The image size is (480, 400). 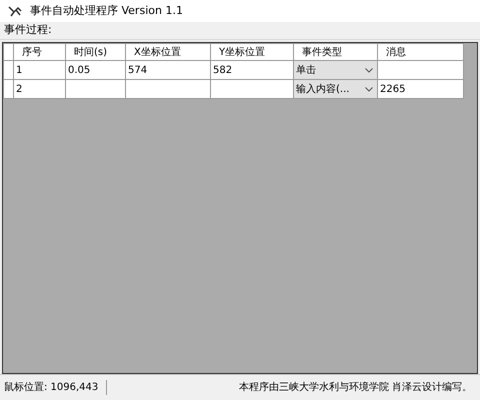 What do you see at coordinates (19, 89) in the screenshot?
I see `table-cell: 2` at bounding box center [19, 89].